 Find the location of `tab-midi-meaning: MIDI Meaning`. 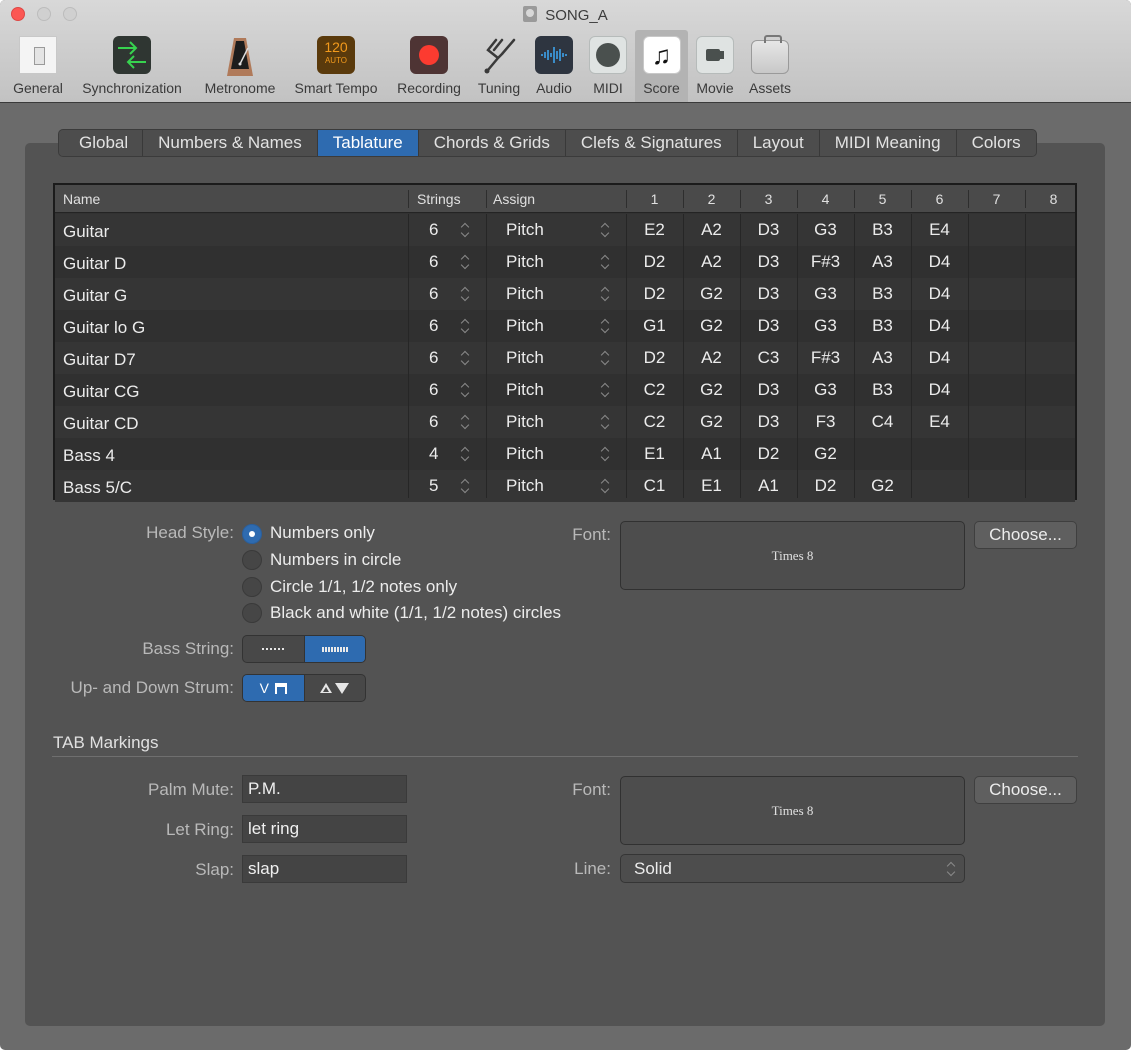

tab-midi-meaning: MIDI Meaning is located at coordinates (888, 143).